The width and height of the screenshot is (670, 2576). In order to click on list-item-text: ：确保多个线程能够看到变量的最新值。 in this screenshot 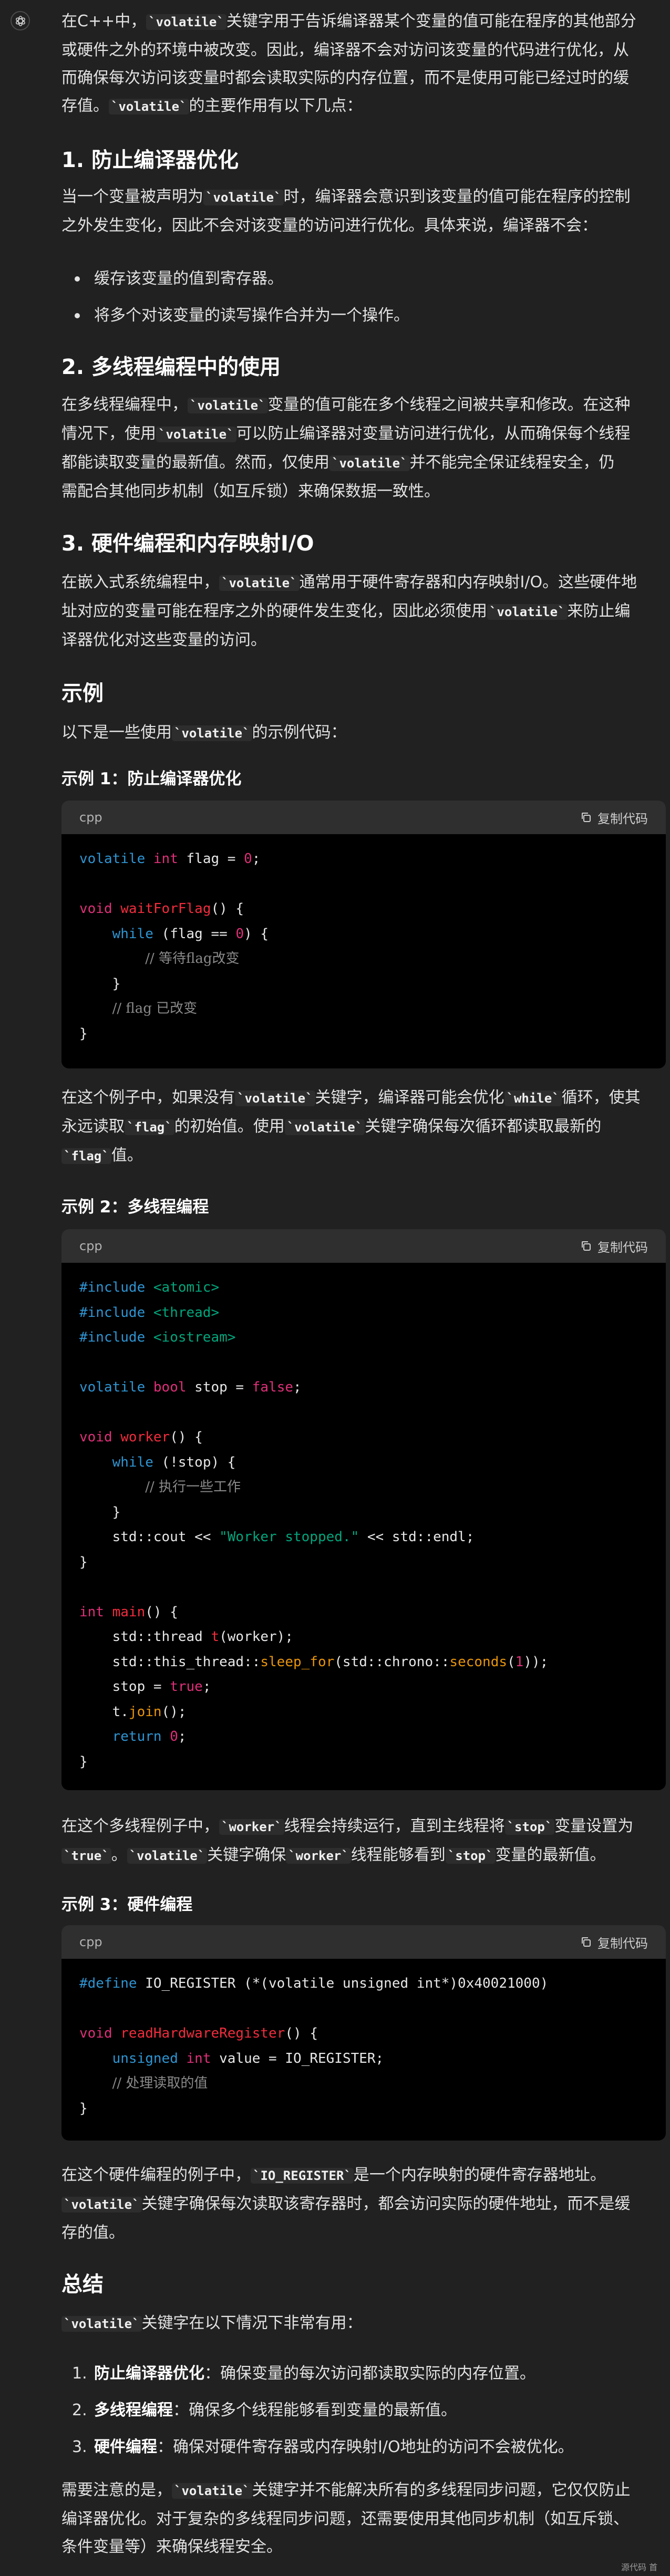, I will do `click(315, 2410)`.